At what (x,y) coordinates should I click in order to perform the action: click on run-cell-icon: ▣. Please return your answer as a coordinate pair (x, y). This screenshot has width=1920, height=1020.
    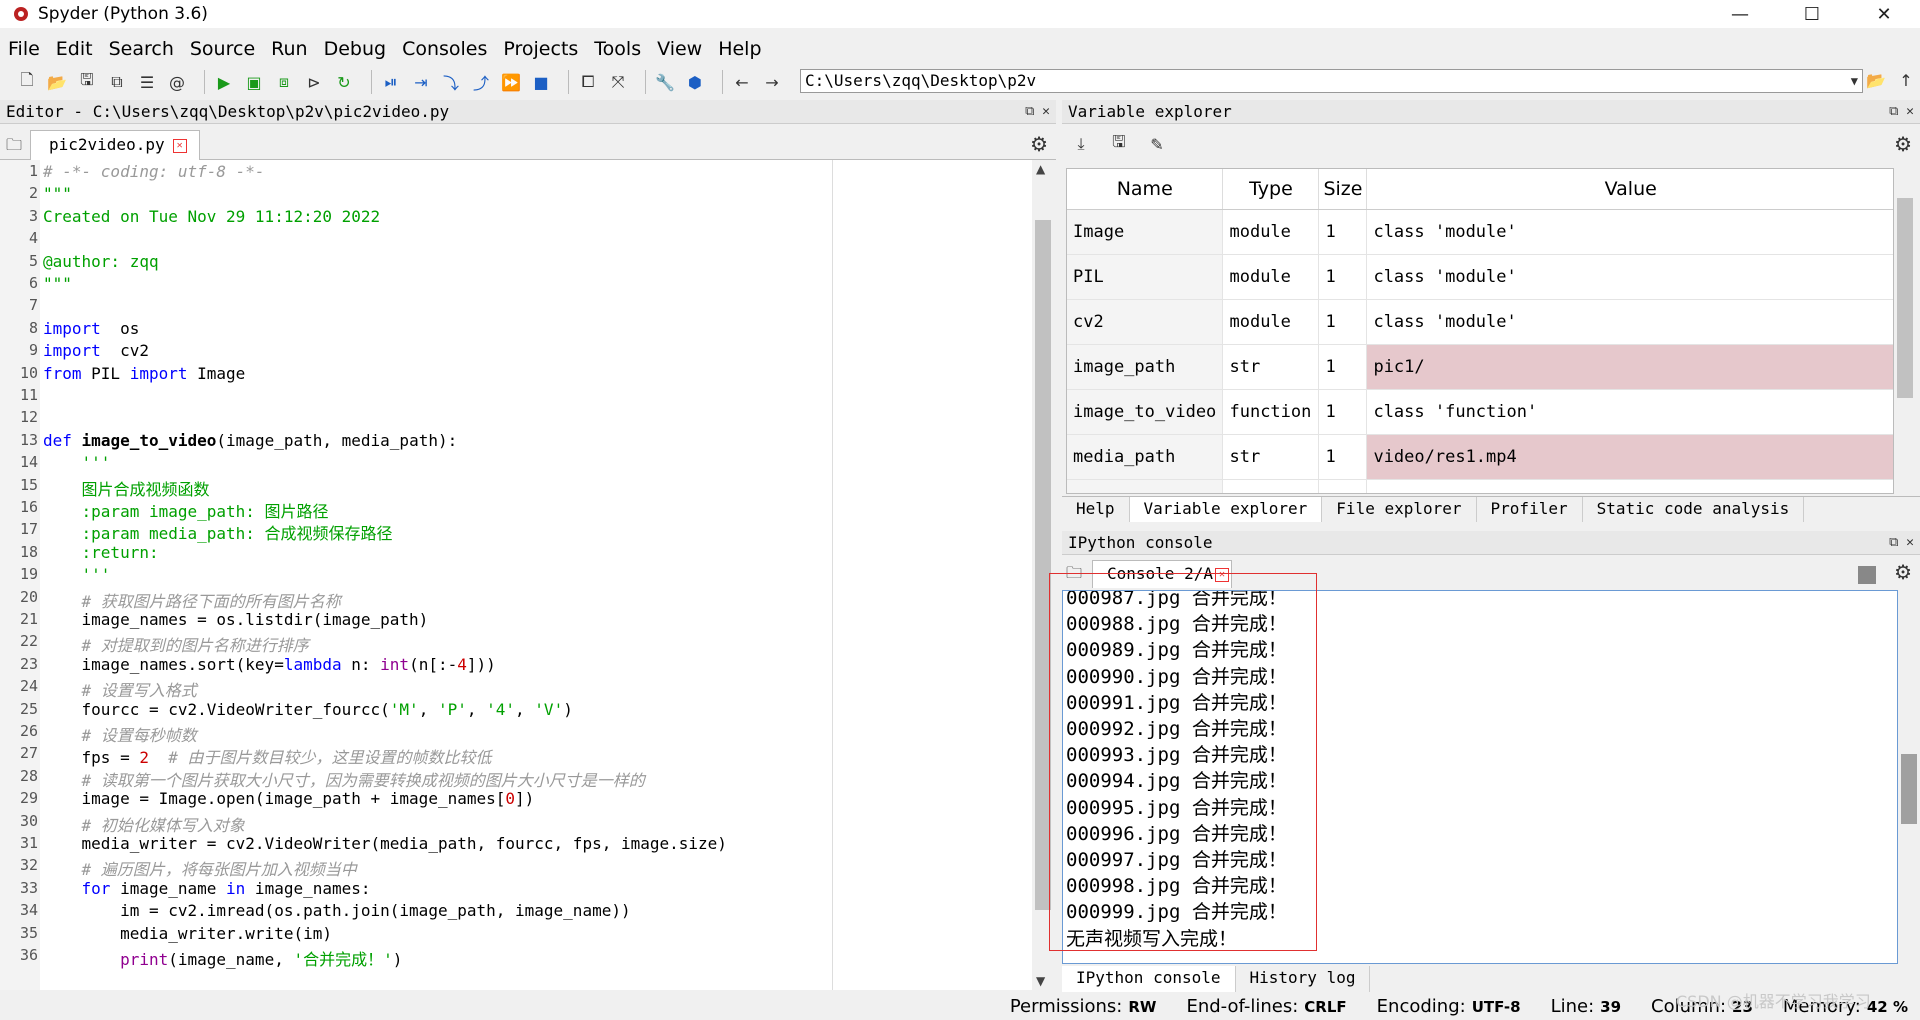
    Looking at the image, I should click on (254, 82).